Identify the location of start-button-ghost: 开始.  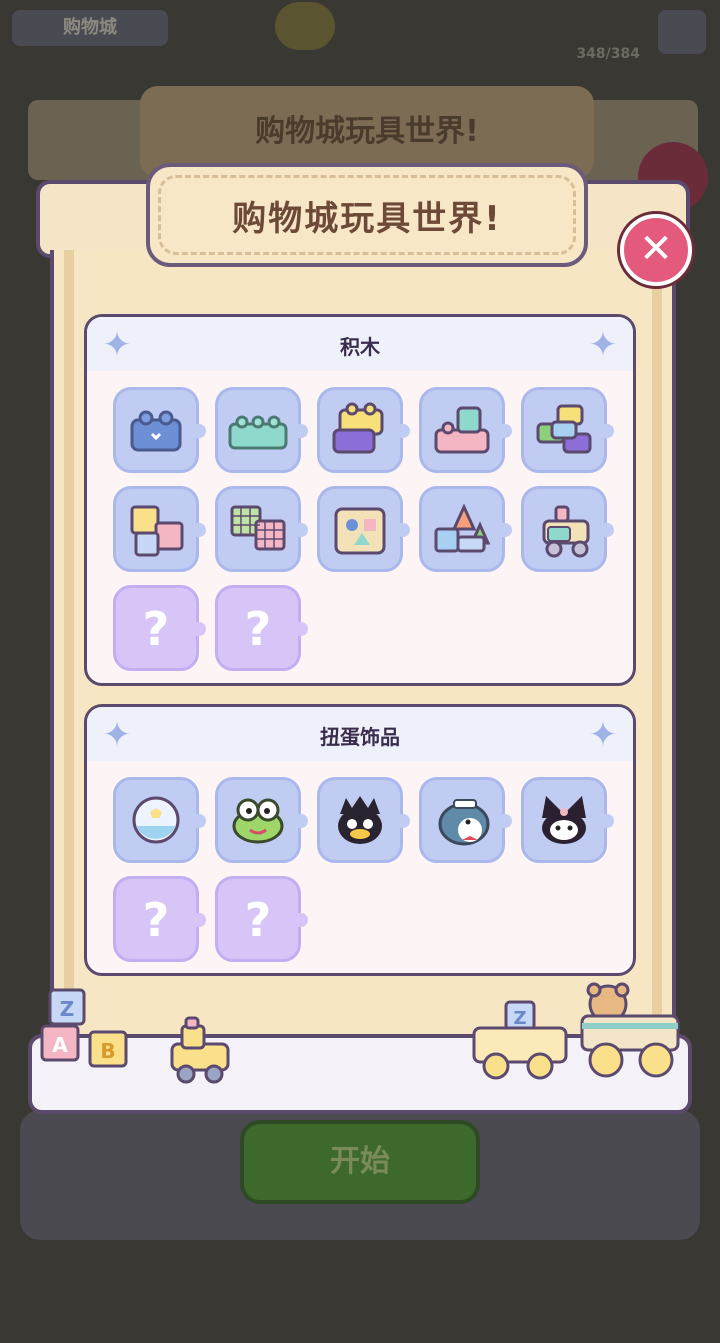
(360, 1162).